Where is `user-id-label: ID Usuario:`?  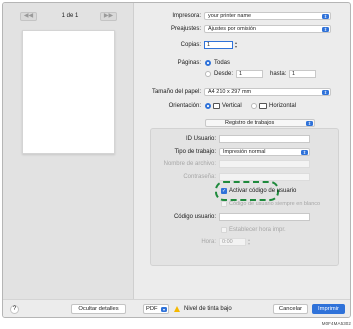 user-id-label: ID Usuario: is located at coordinates (200, 139).